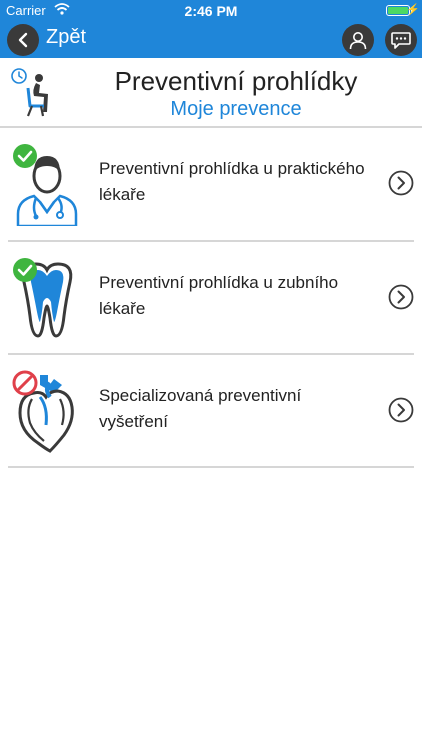  I want to click on list-item-dentist: Preventivní prohlídka u zubního lékaře, so click(211, 298).